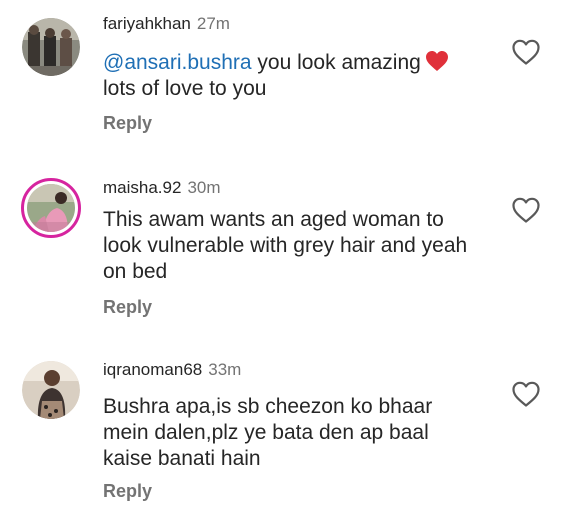 This screenshot has width=570, height=521. What do you see at coordinates (177, 62) in the screenshot?
I see `mention-link: @ansari.bushra` at bounding box center [177, 62].